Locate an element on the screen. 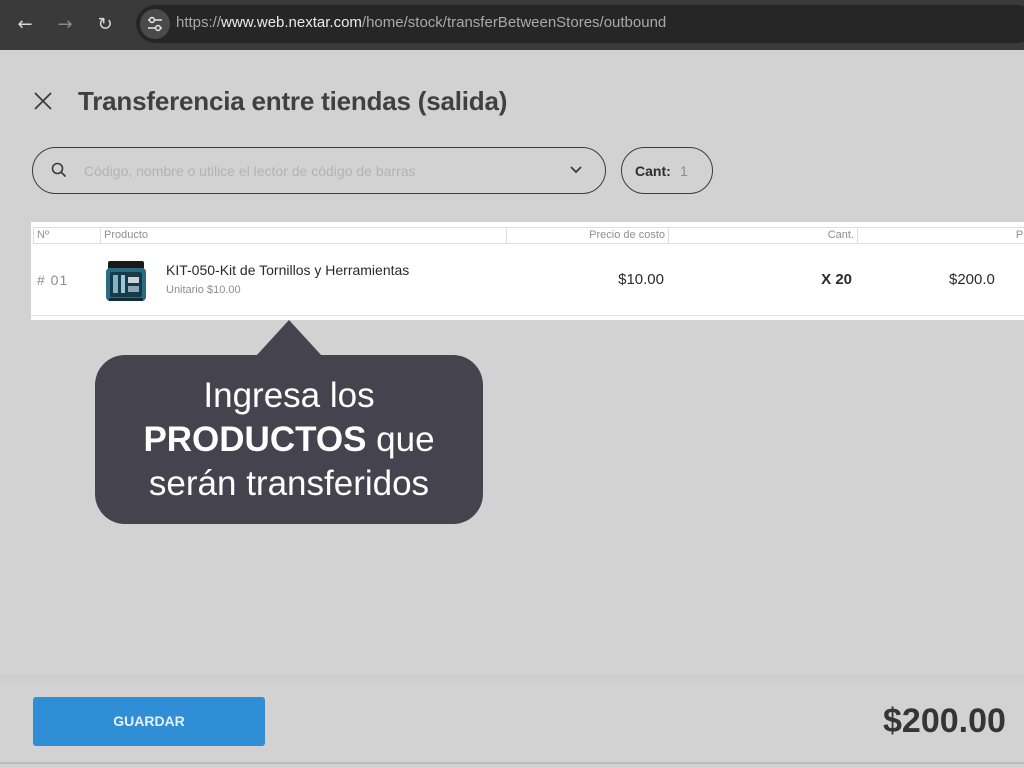 The height and width of the screenshot is (768, 1024). product-quantity: X 20 is located at coordinates (836, 279).